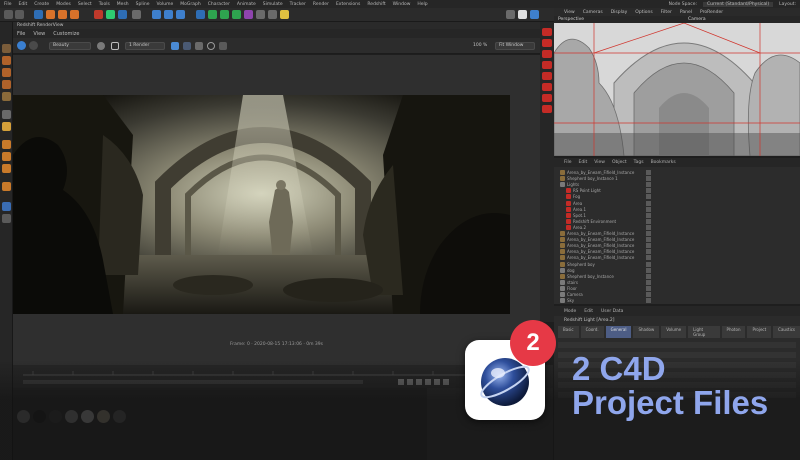  I want to click on rotate-icon, so click(74, 14).